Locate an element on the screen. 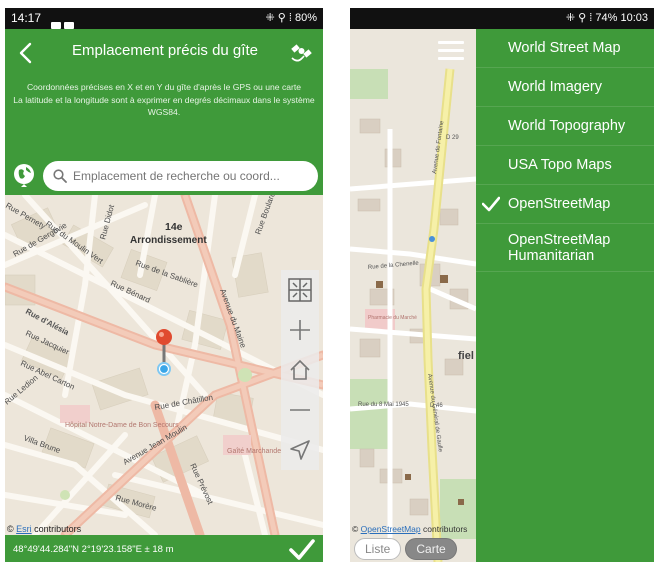 Image resolution: width=654 pixels, height=562 pixels. view-toggle: Liste Carte is located at coordinates (407, 549).